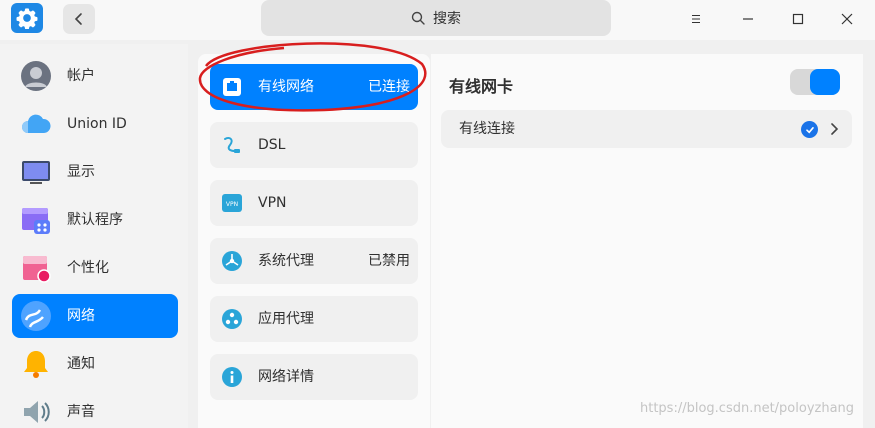 The width and height of the screenshot is (875, 428). Describe the element at coordinates (36, 316) in the screenshot. I see `network-icon` at that location.